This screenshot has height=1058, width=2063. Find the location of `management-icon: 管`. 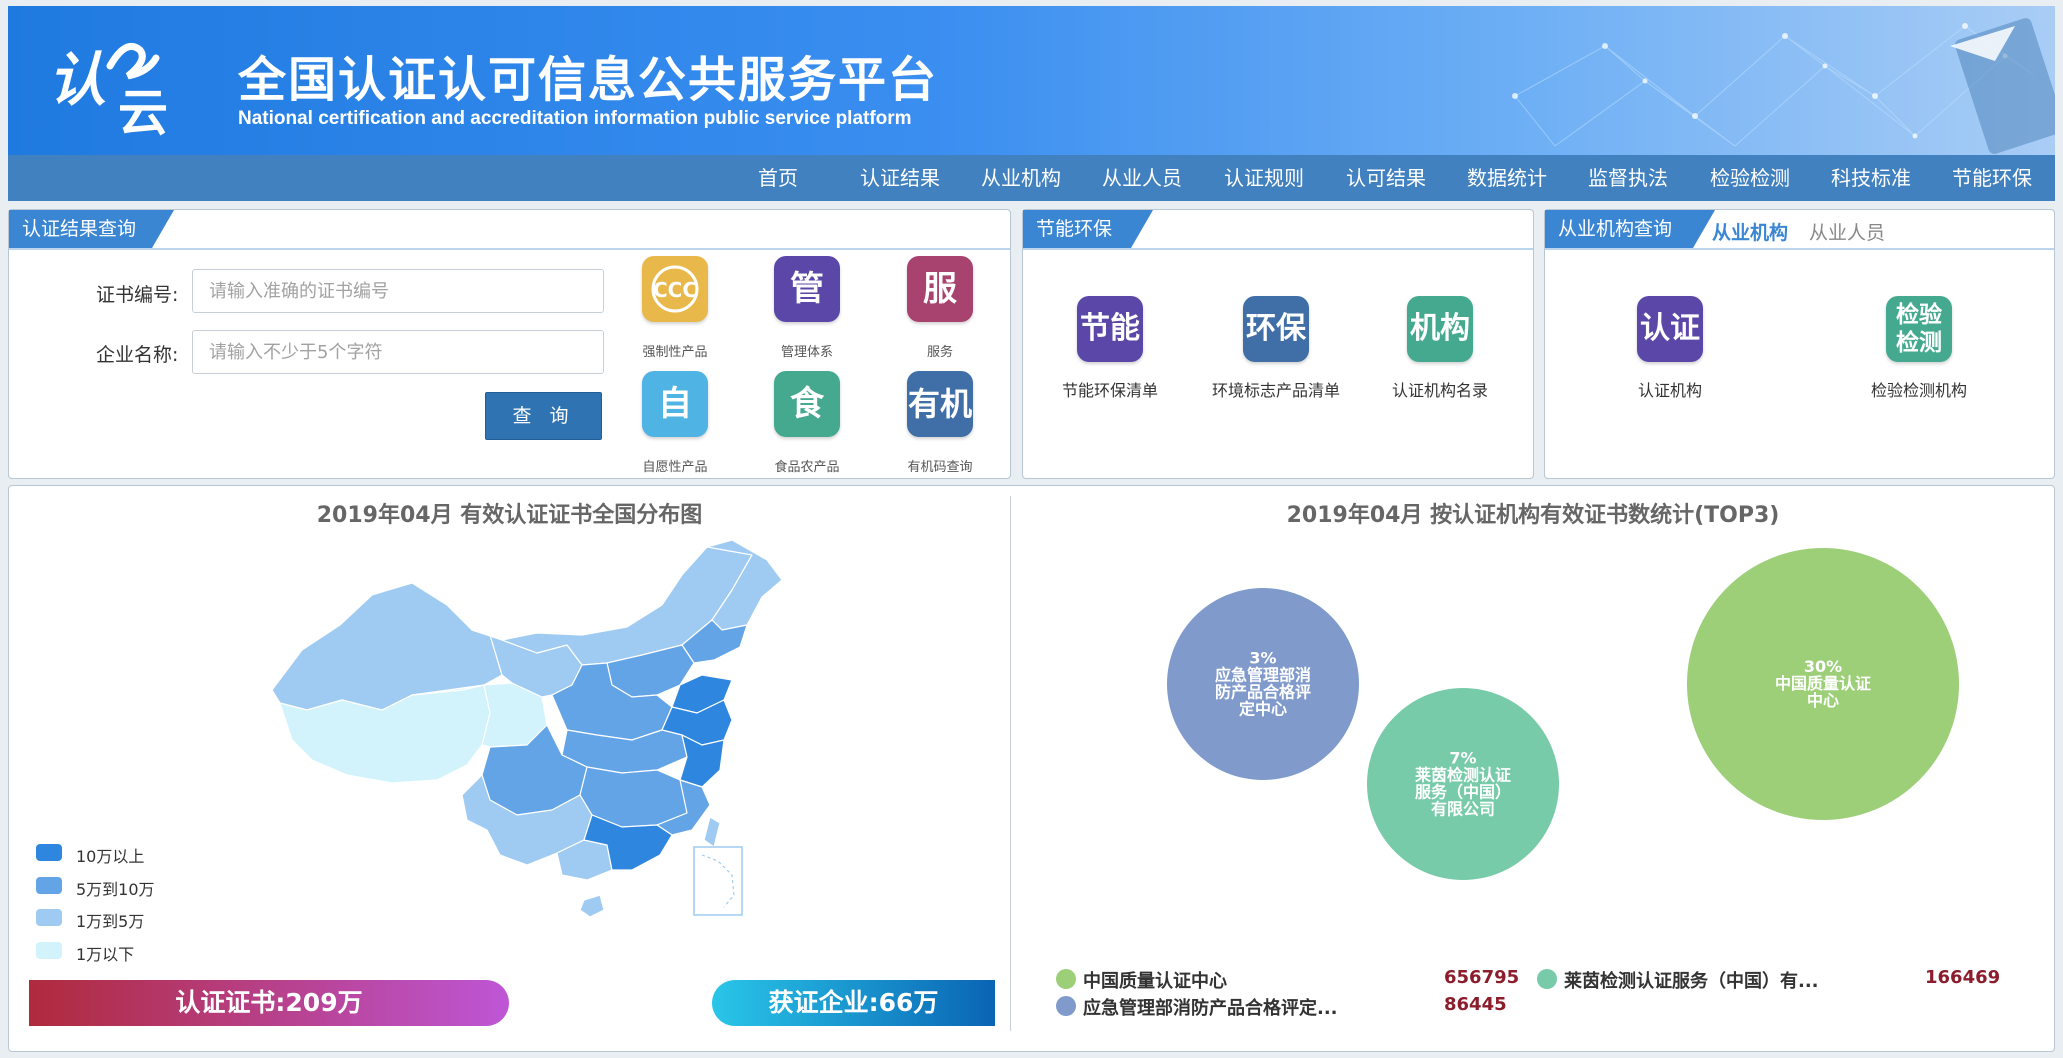

management-icon: 管 is located at coordinates (807, 289).